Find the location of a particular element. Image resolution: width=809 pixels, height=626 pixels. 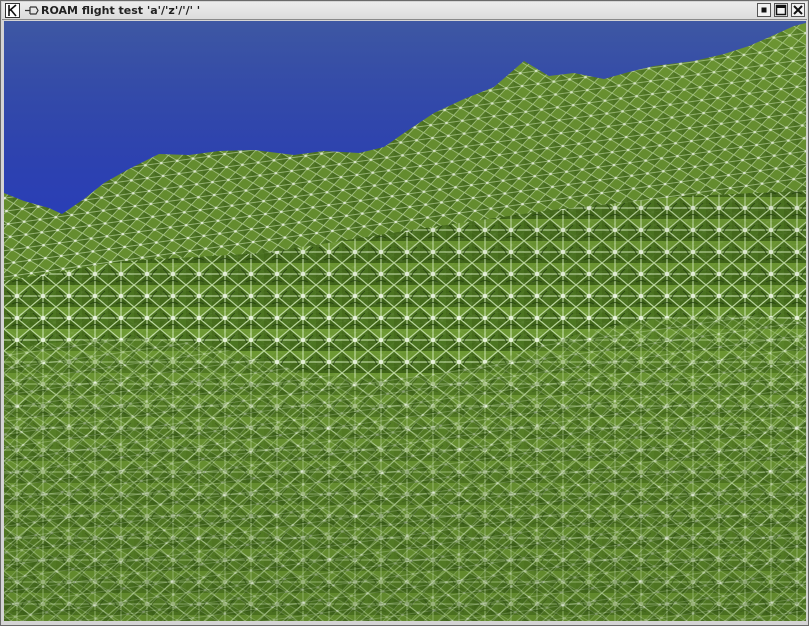

window-titlebar: ROAM flight test 'a'/'z'/'/' ' is located at coordinates (404, 11).